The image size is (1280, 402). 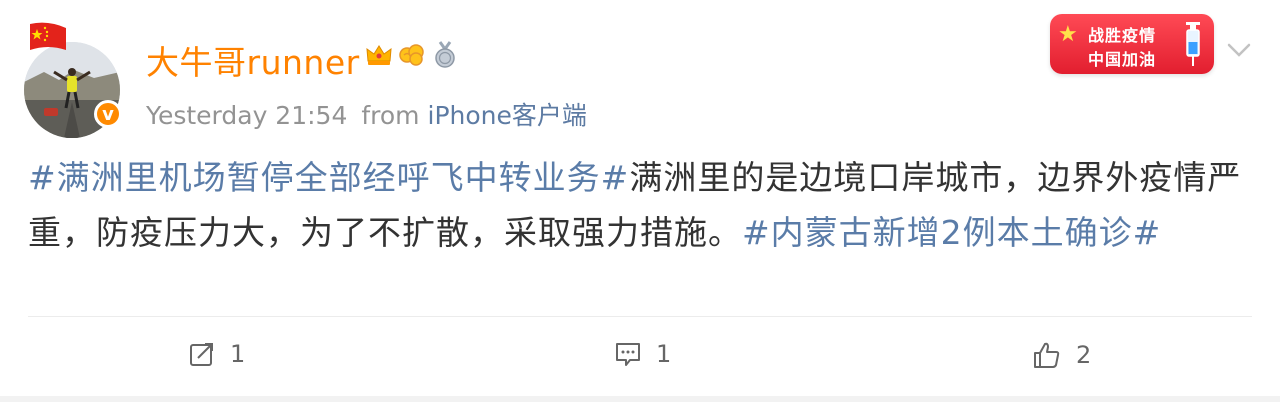 What do you see at coordinates (238, 354) in the screenshot?
I see `repost-count: 1` at bounding box center [238, 354].